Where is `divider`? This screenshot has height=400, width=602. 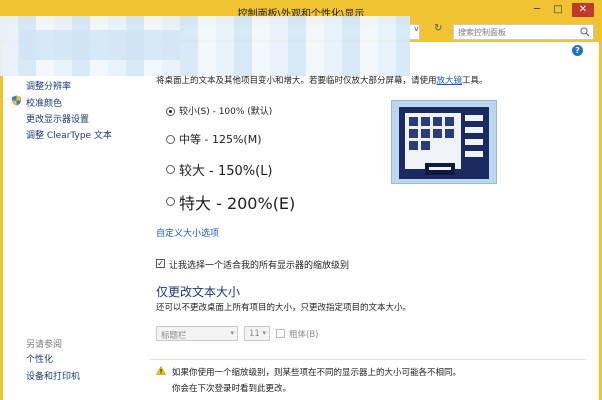
divider is located at coordinates (368, 359).